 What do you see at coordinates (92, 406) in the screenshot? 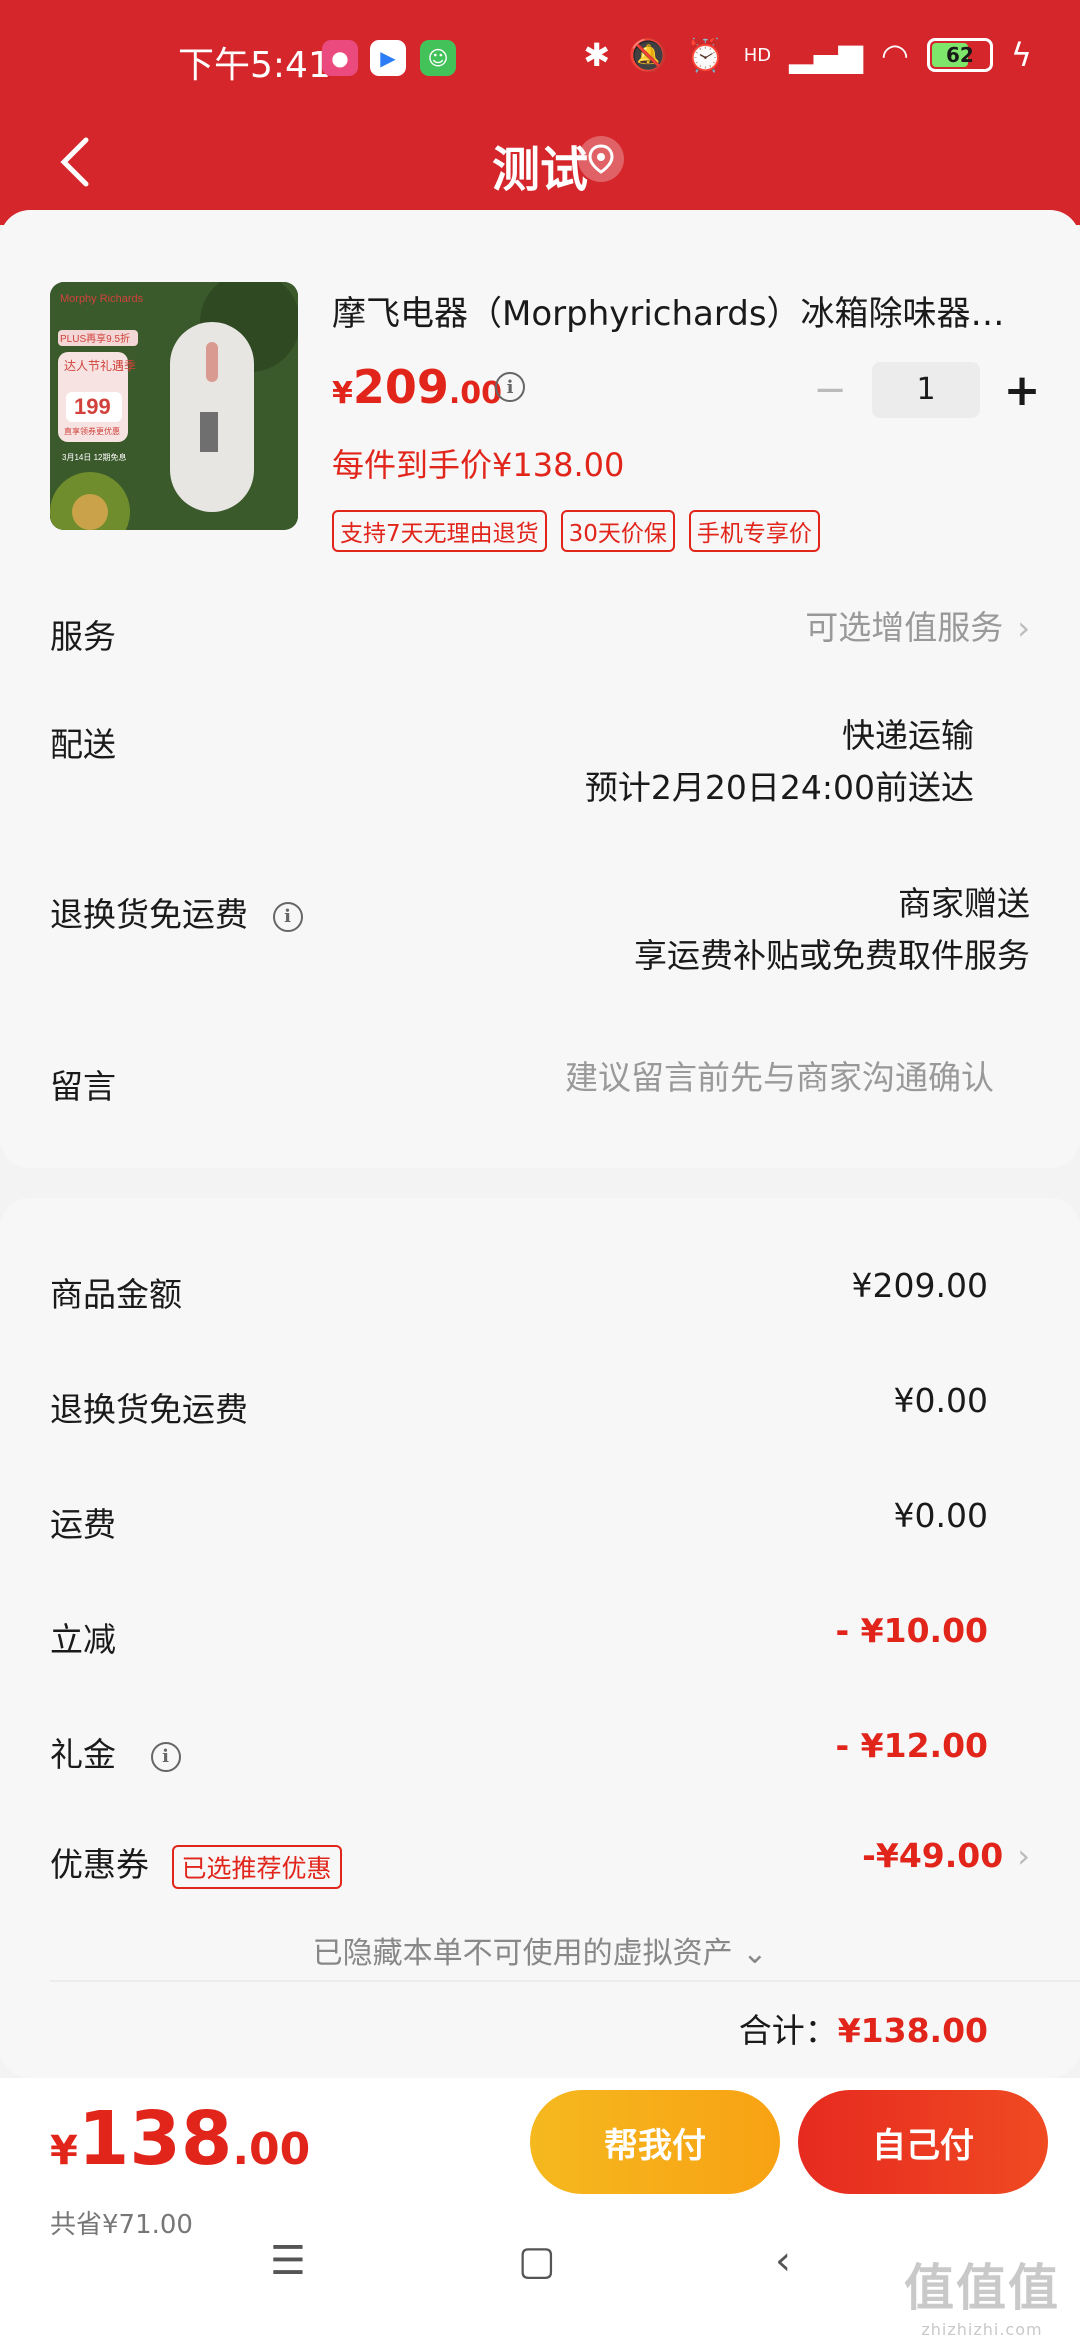
I see `svg-text: 199` at bounding box center [92, 406].